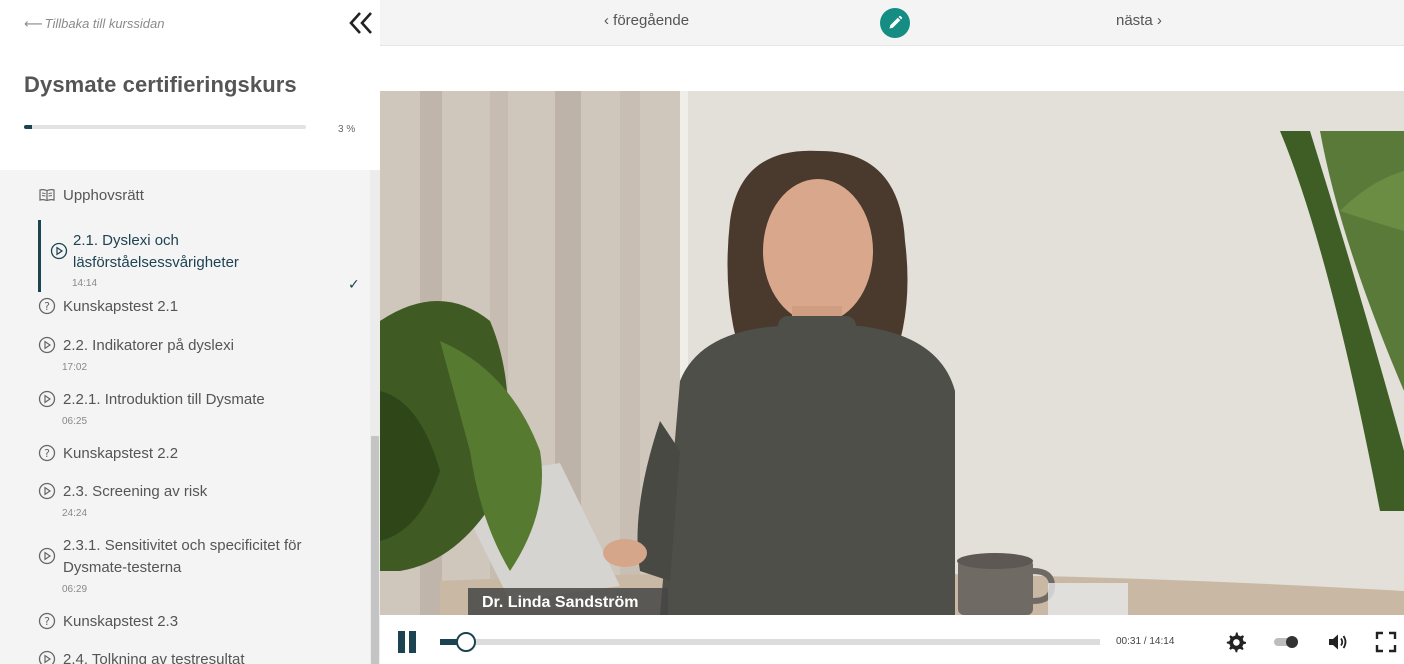 The image size is (1404, 664). Describe the element at coordinates (135, 491) in the screenshot. I see `lesson-label: 2.3. Screening av risk` at that location.